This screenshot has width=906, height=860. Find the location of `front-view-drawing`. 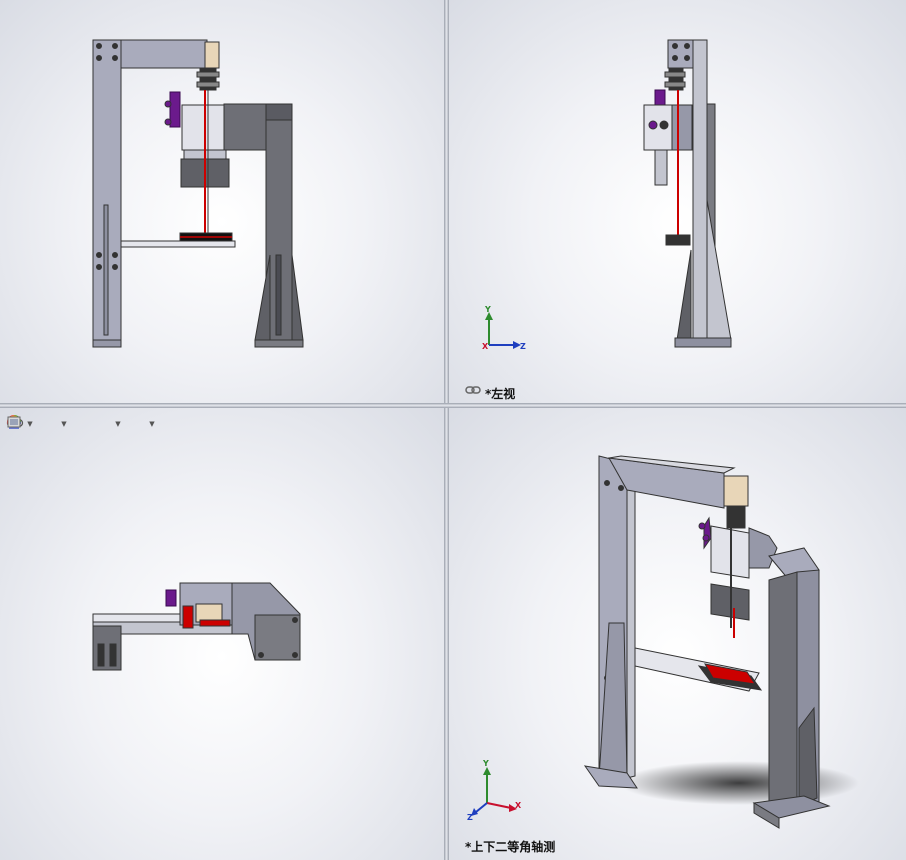

front-view-drawing is located at coordinates (198, 193).